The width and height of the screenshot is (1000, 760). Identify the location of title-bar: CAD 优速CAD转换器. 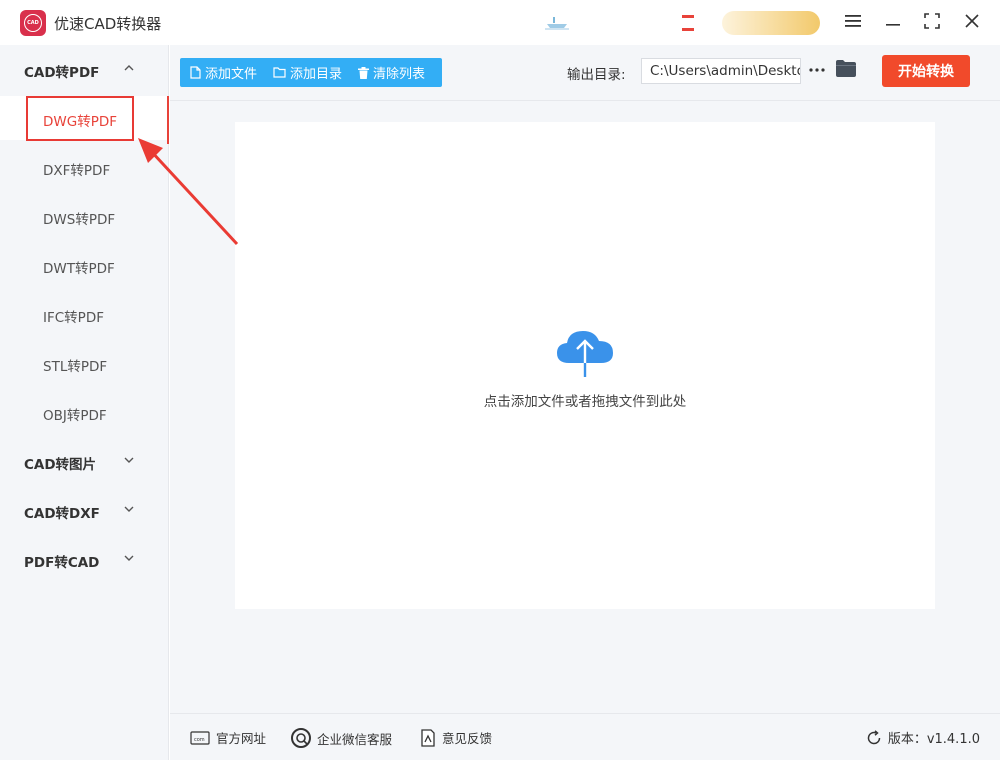
(500, 22).